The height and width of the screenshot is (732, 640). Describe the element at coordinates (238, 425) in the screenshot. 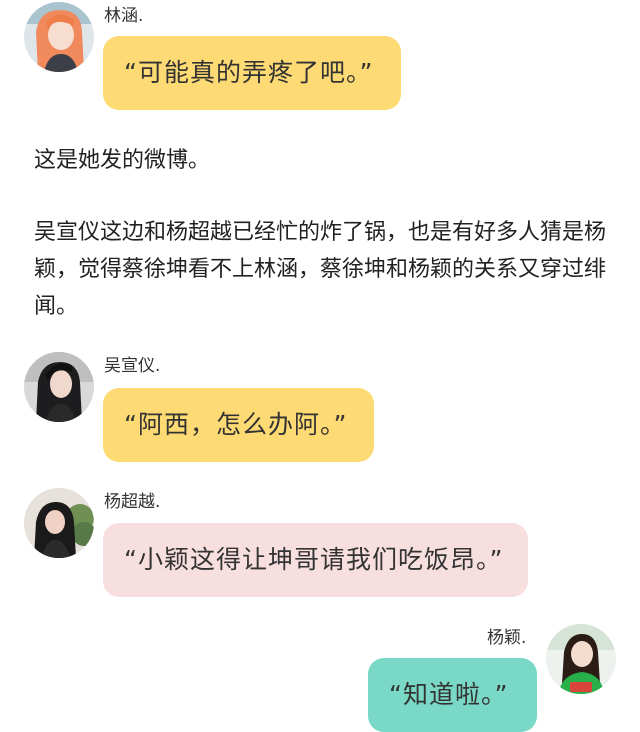

I see `message-bubble-wuxuanyi: “阿西，怎么办阿。”` at that location.